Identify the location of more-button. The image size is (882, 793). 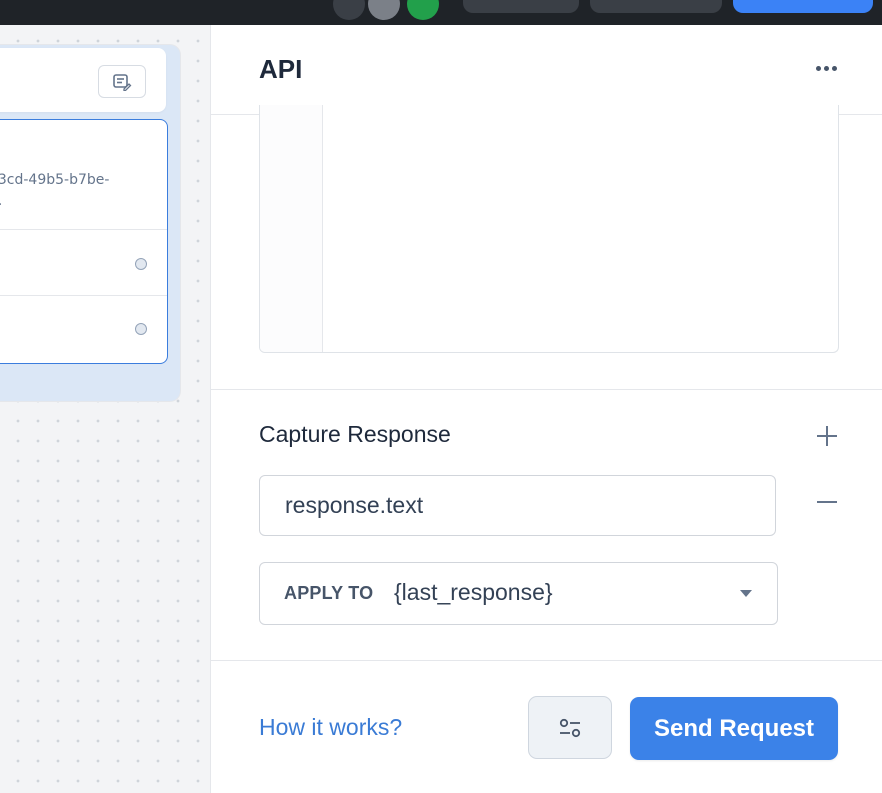
(826, 68).